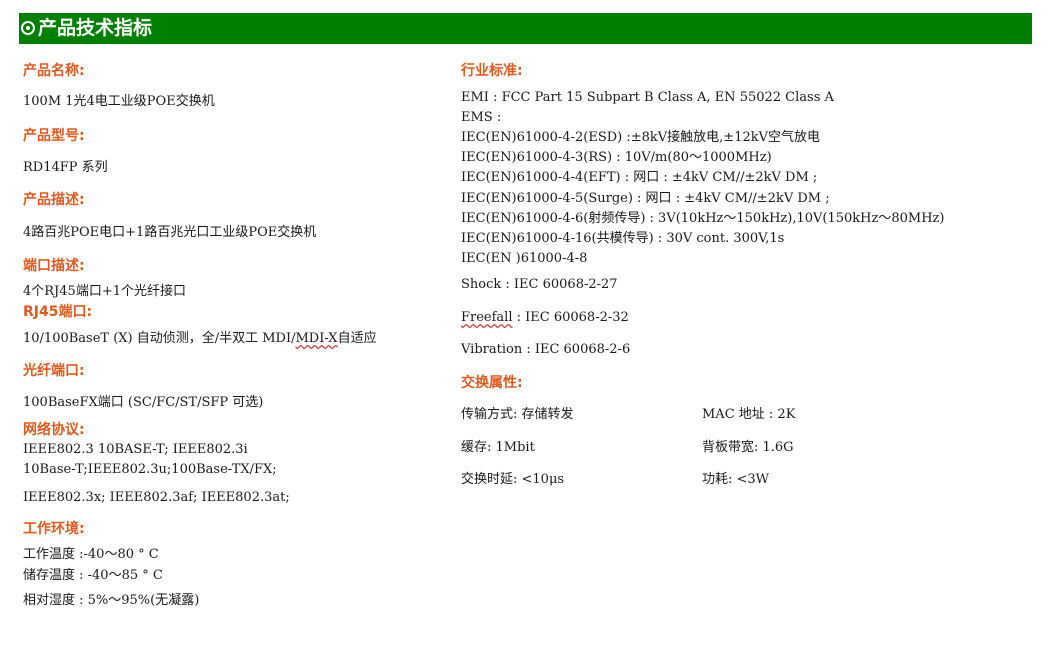 Image resolution: width=1052 pixels, height=652 pixels. Describe the element at coordinates (159, 338) in the screenshot. I see `rj45-value-pre: 10/100BaseT (X) 自动侦测，全/半双工 MDI/` at that location.